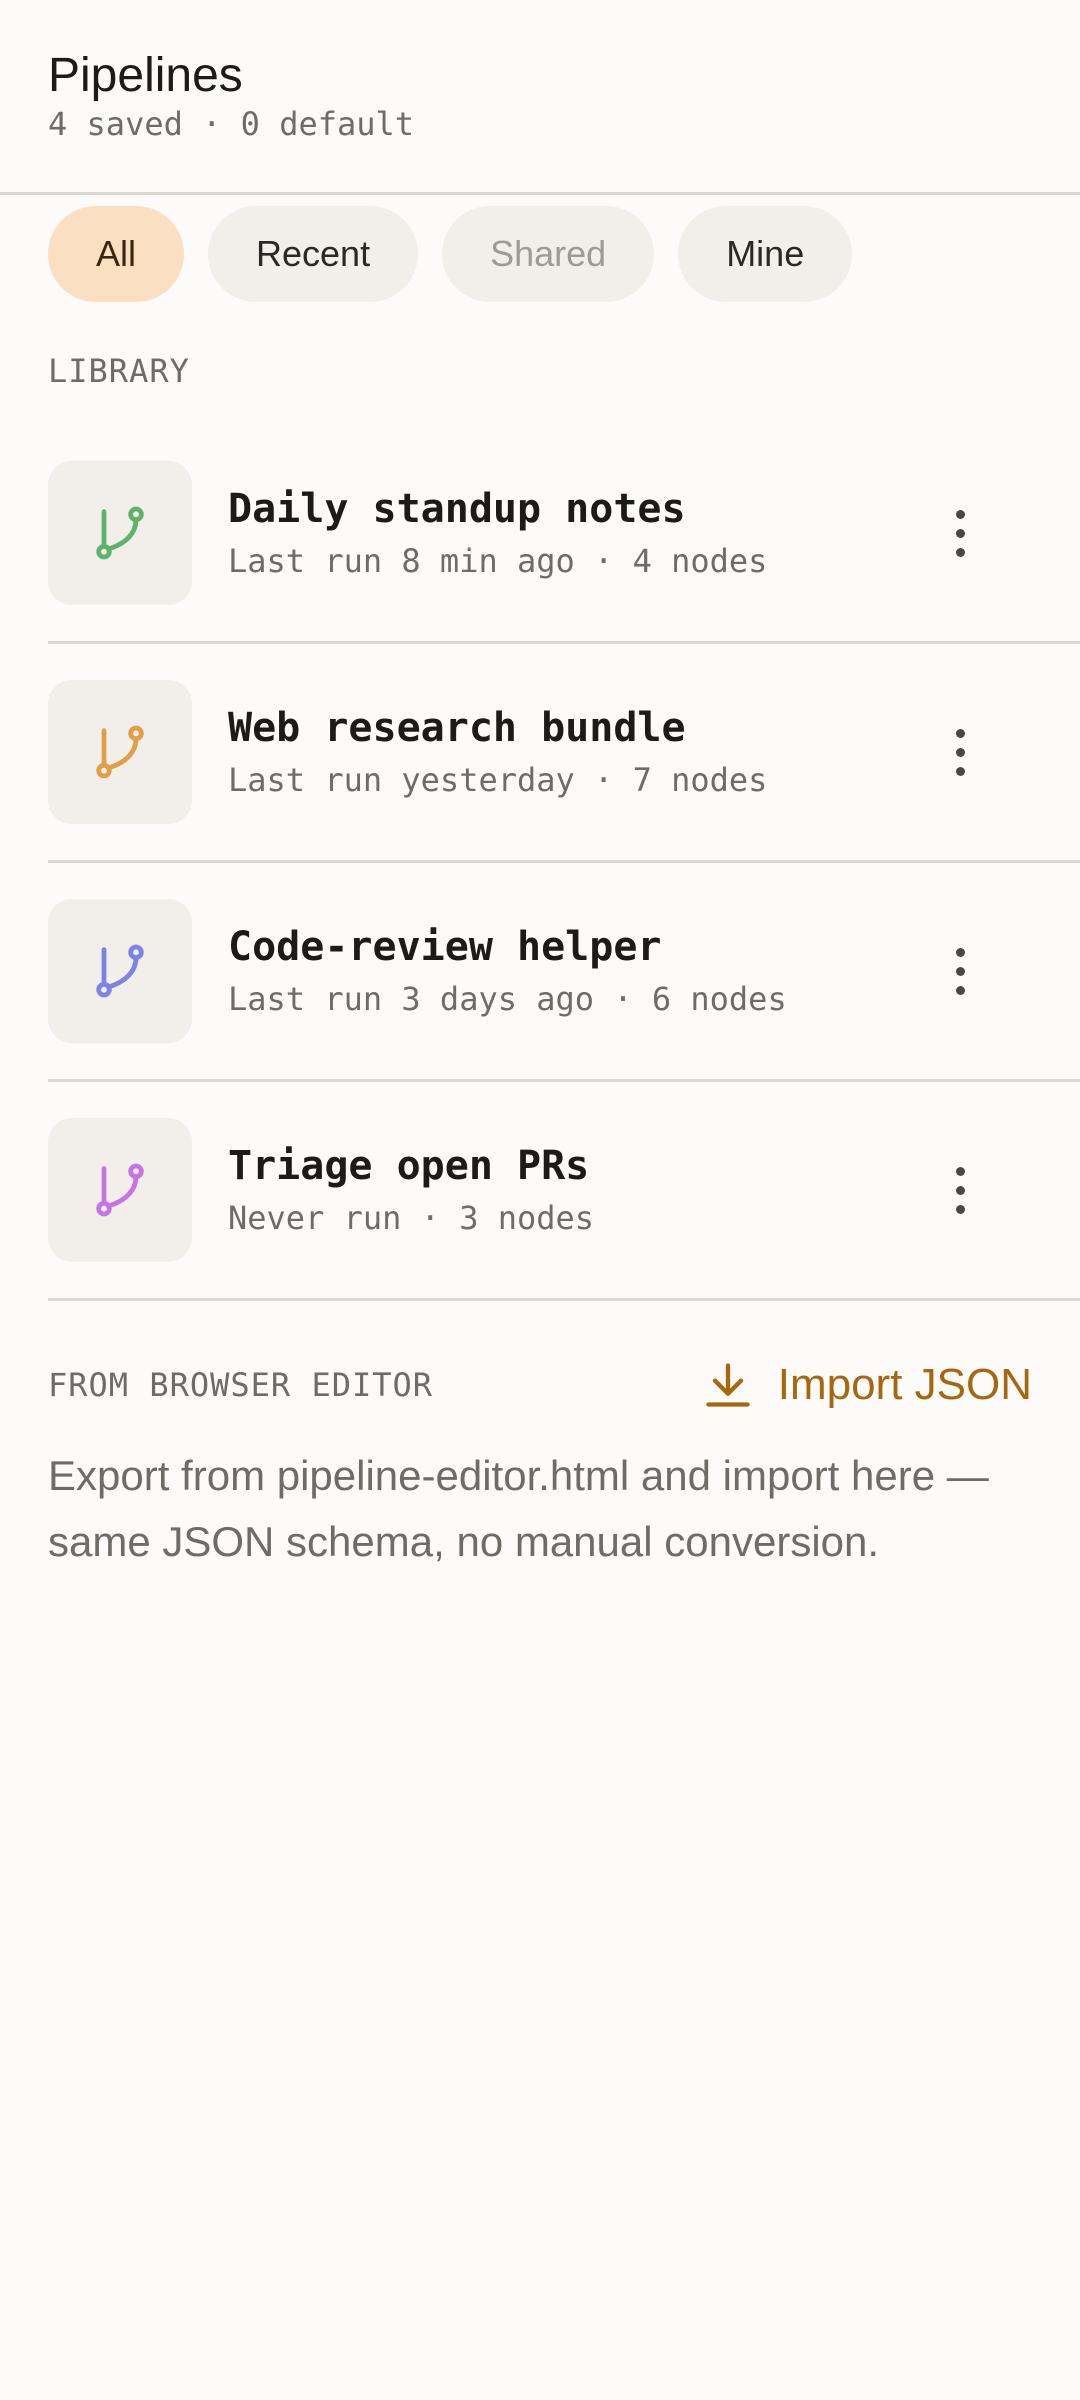 The image size is (1080, 2400). Describe the element at coordinates (409, 1166) in the screenshot. I see `pipeline-title: Triage open PRs` at that location.